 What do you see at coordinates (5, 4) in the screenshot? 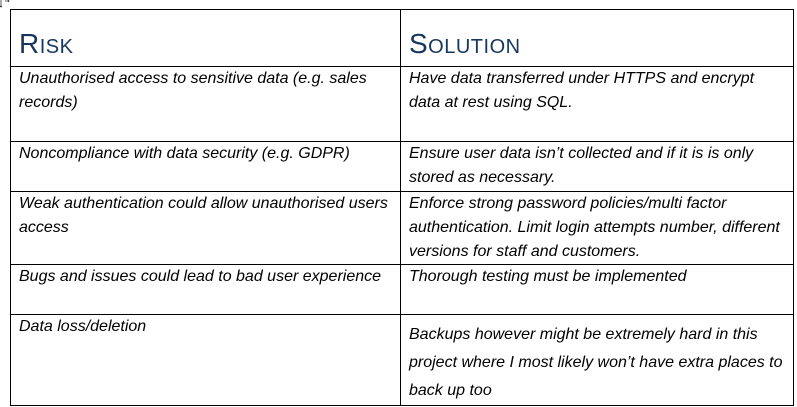
I see `table-move-handle-icon` at bounding box center [5, 4].